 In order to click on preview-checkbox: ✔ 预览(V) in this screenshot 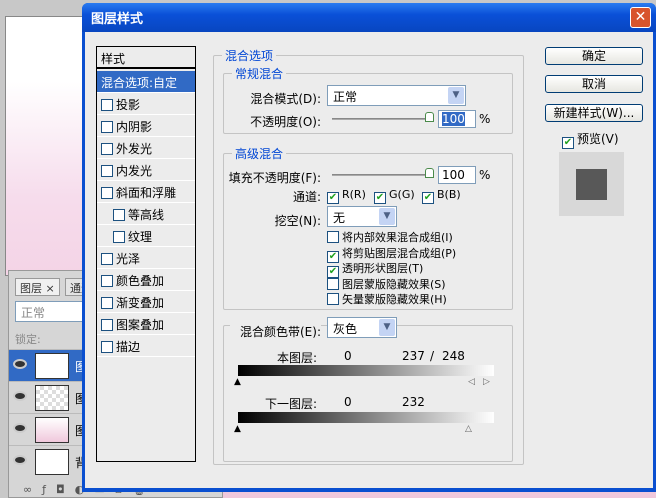, I will do `click(590, 139)`.